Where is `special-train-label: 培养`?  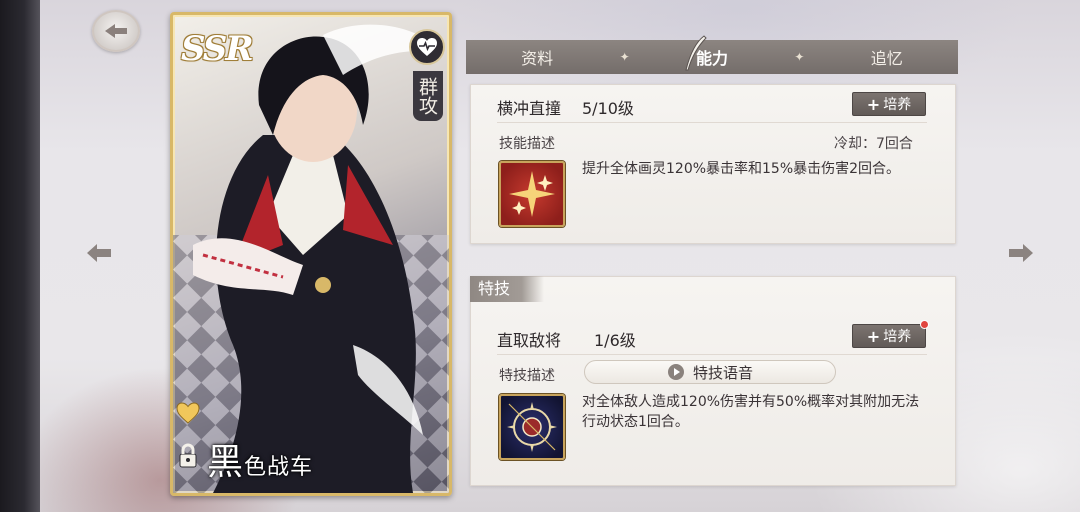 special-train-label: 培养 is located at coordinates (897, 337).